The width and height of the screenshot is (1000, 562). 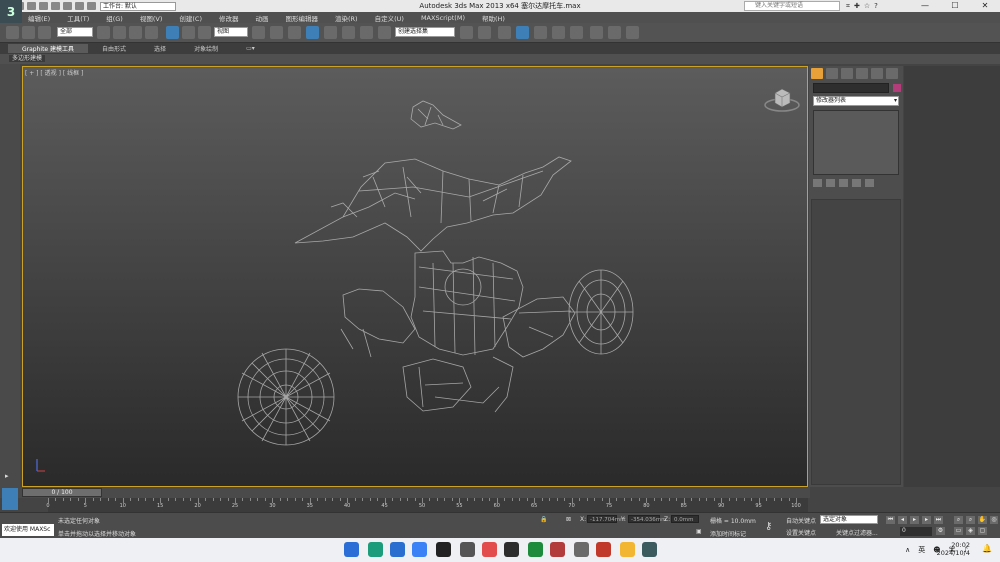 What do you see at coordinates (916, 531) in the screenshot?
I see `current-frame-field: 0` at bounding box center [916, 531].